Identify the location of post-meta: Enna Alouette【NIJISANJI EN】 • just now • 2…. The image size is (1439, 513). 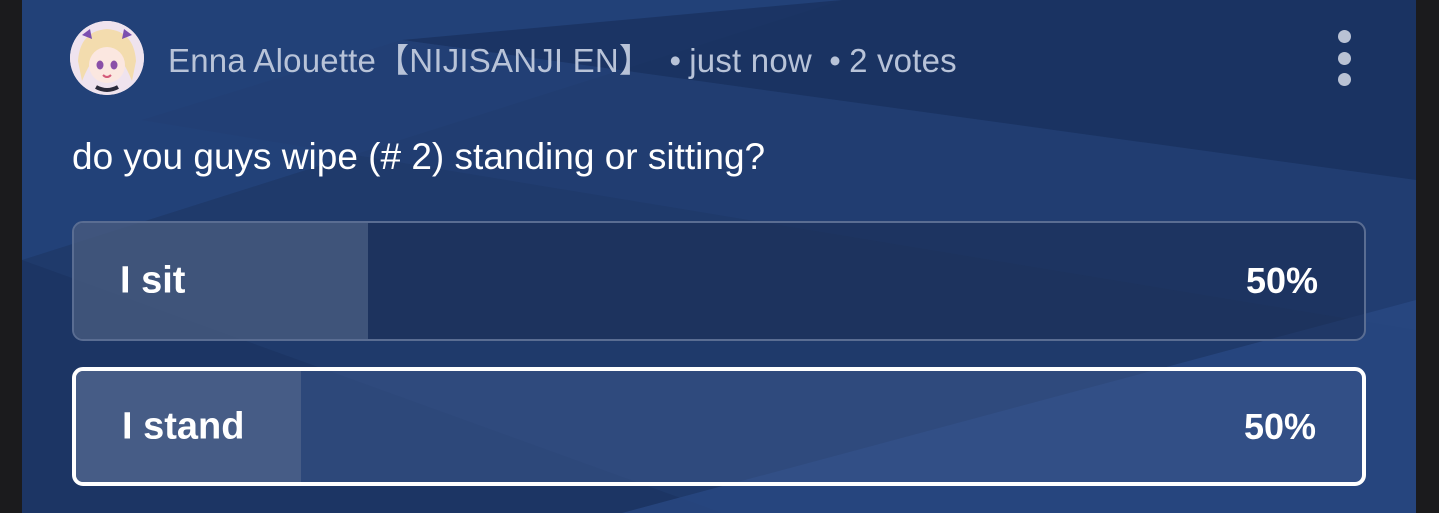
(562, 58).